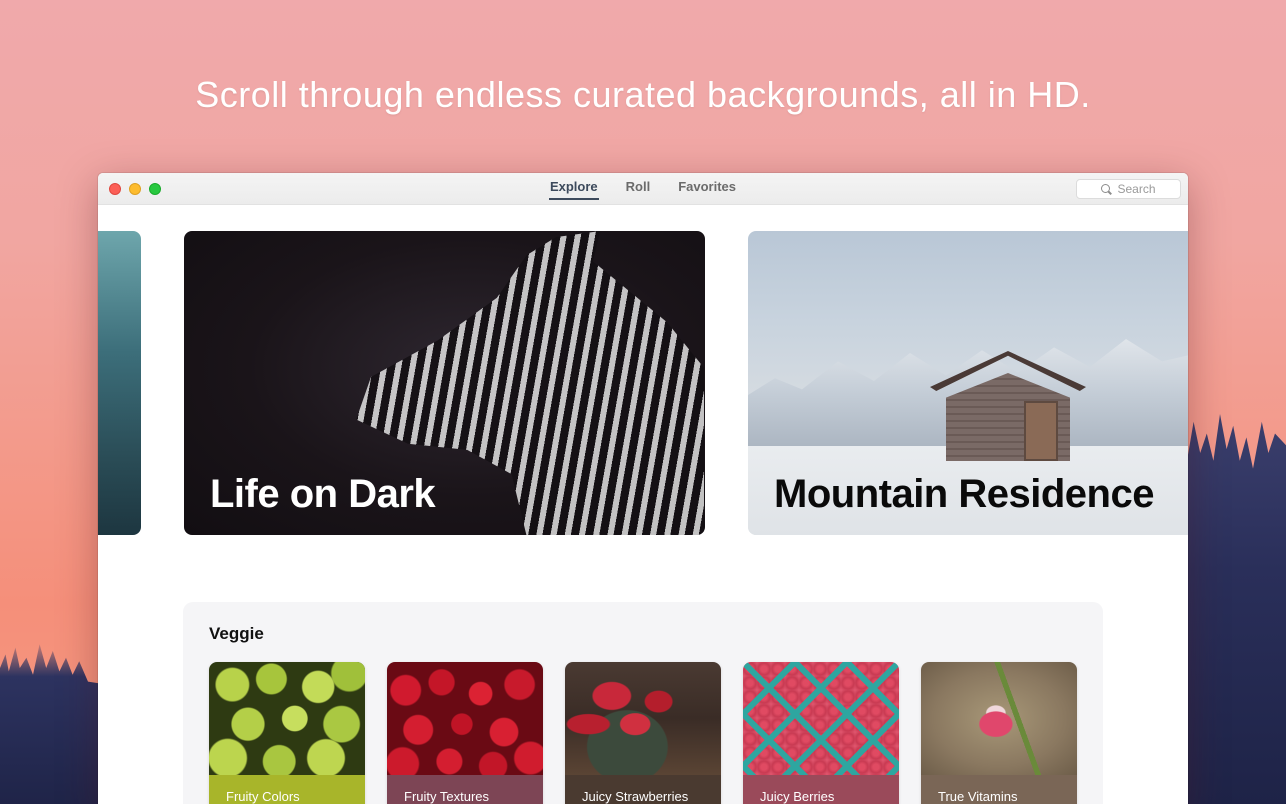  I want to click on card-label: Fruity Colors, so click(287, 789).